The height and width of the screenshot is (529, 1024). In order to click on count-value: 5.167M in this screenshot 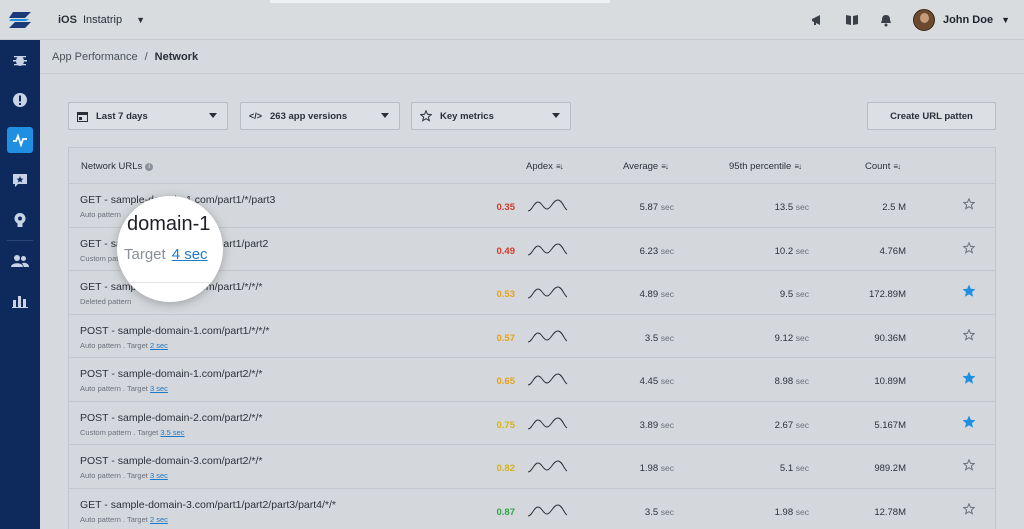, I will do `click(890, 425)`.